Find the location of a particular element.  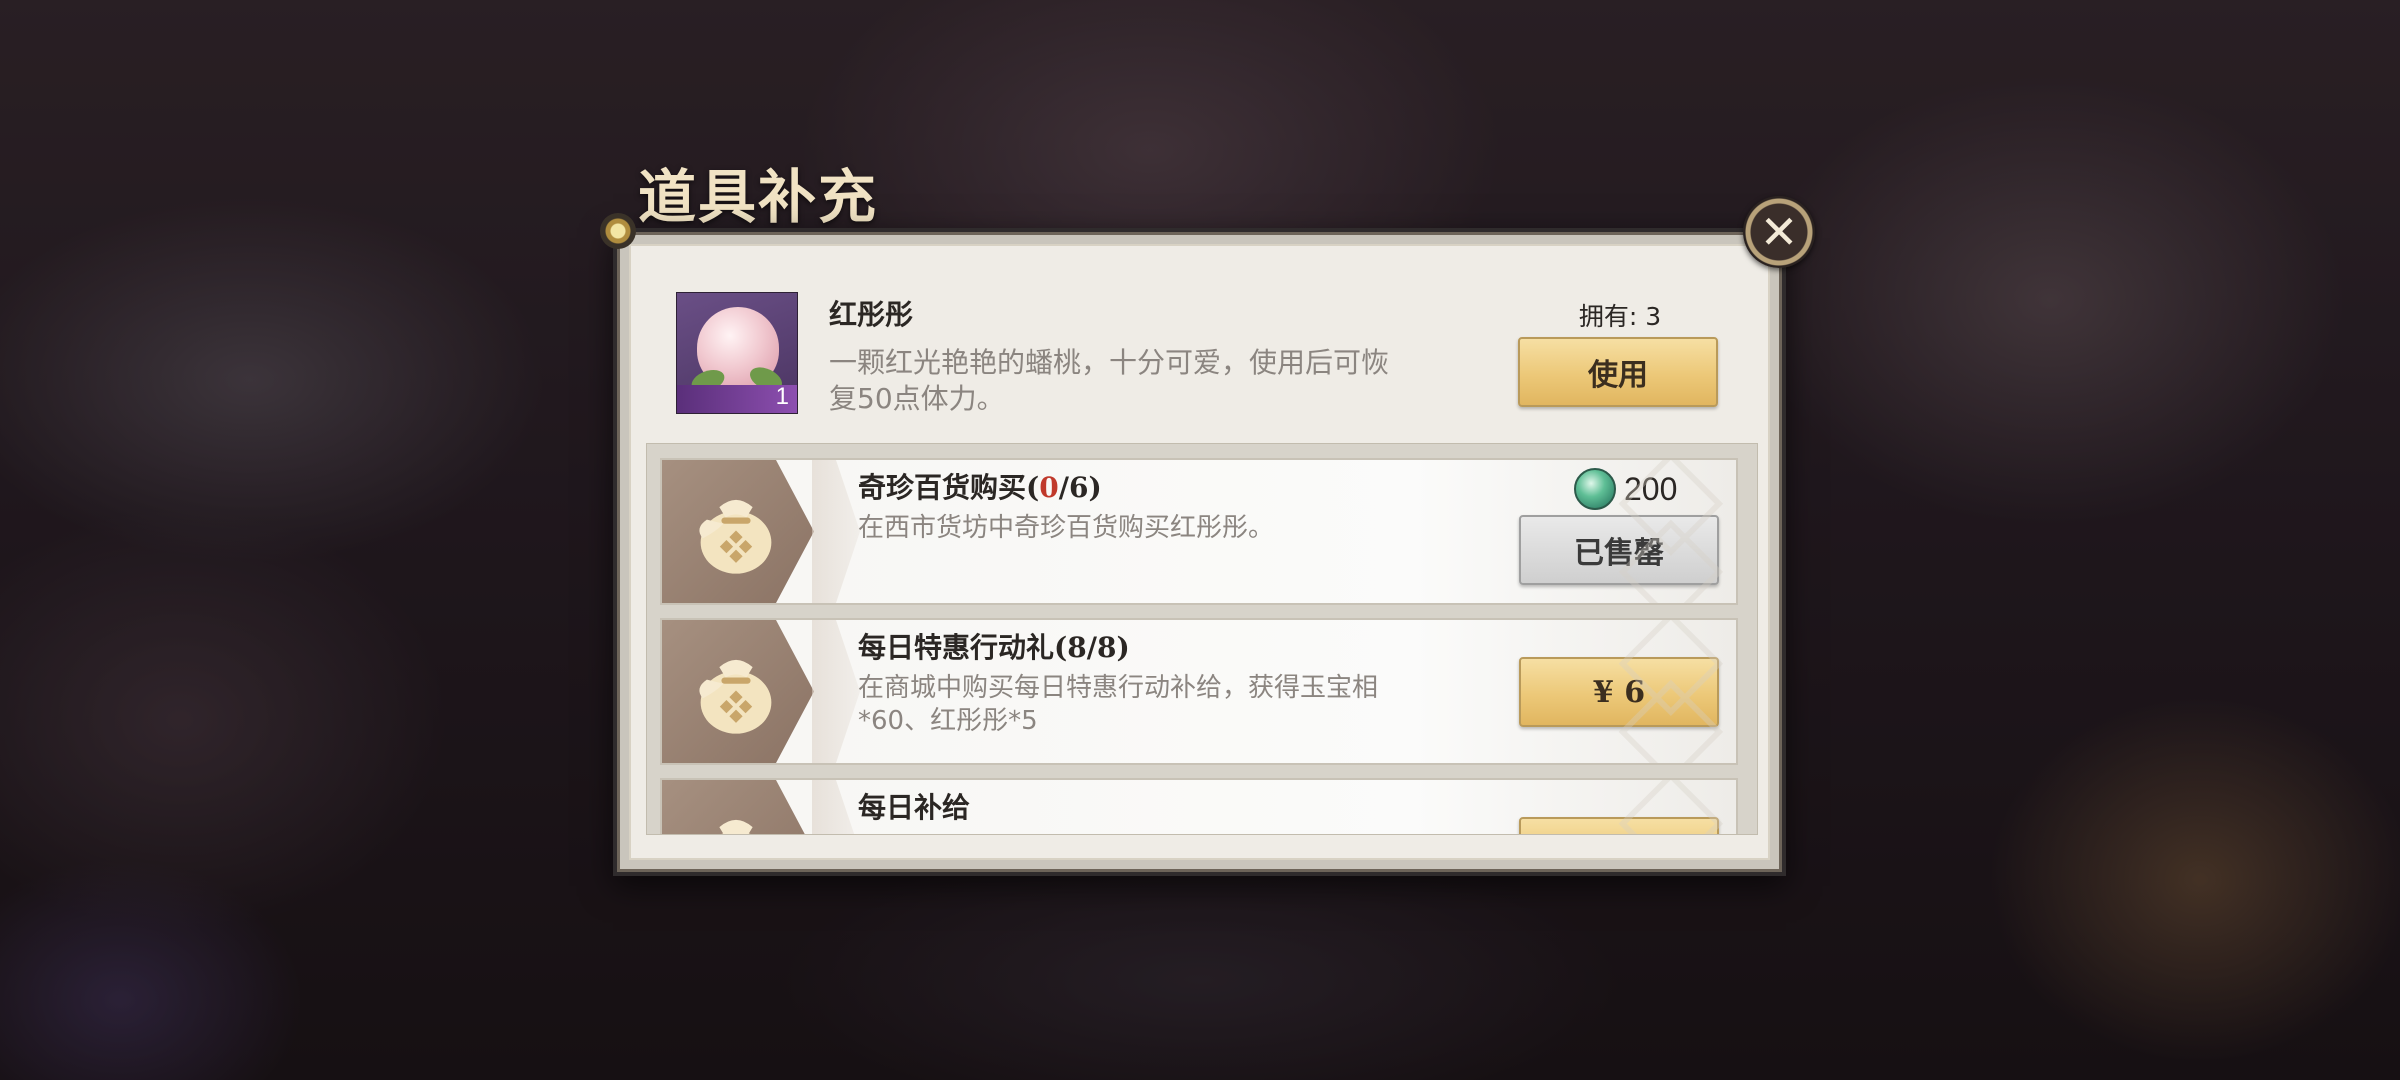

item-count: 1 is located at coordinates (782, 396).